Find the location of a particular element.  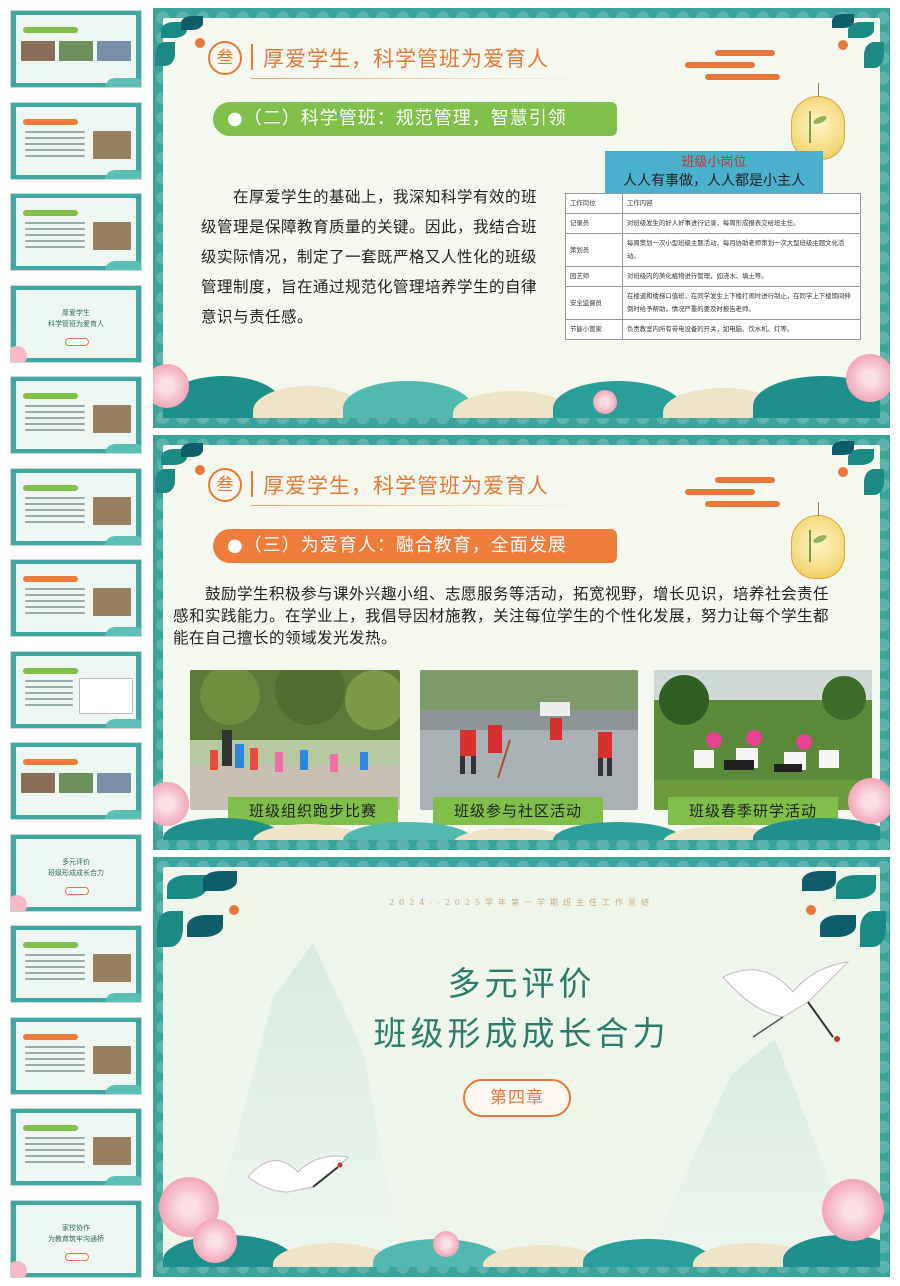

bottom-waves-decoration is located at coordinates (521, 820).